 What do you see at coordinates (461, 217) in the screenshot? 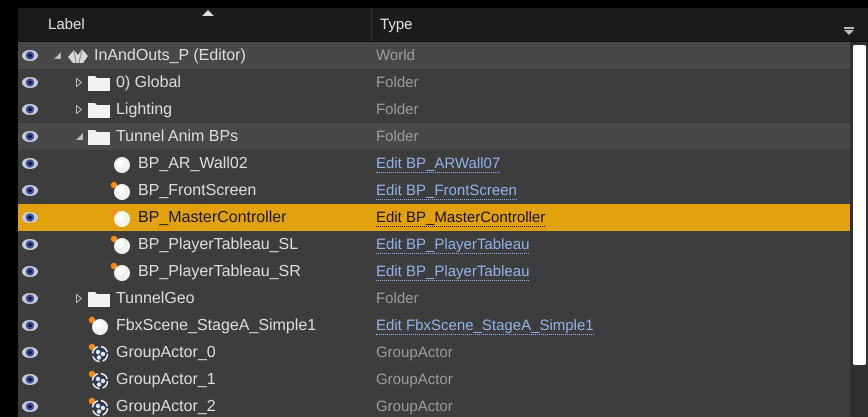
I see `edit-blueprint-link: Edit BP_MasterController` at bounding box center [461, 217].